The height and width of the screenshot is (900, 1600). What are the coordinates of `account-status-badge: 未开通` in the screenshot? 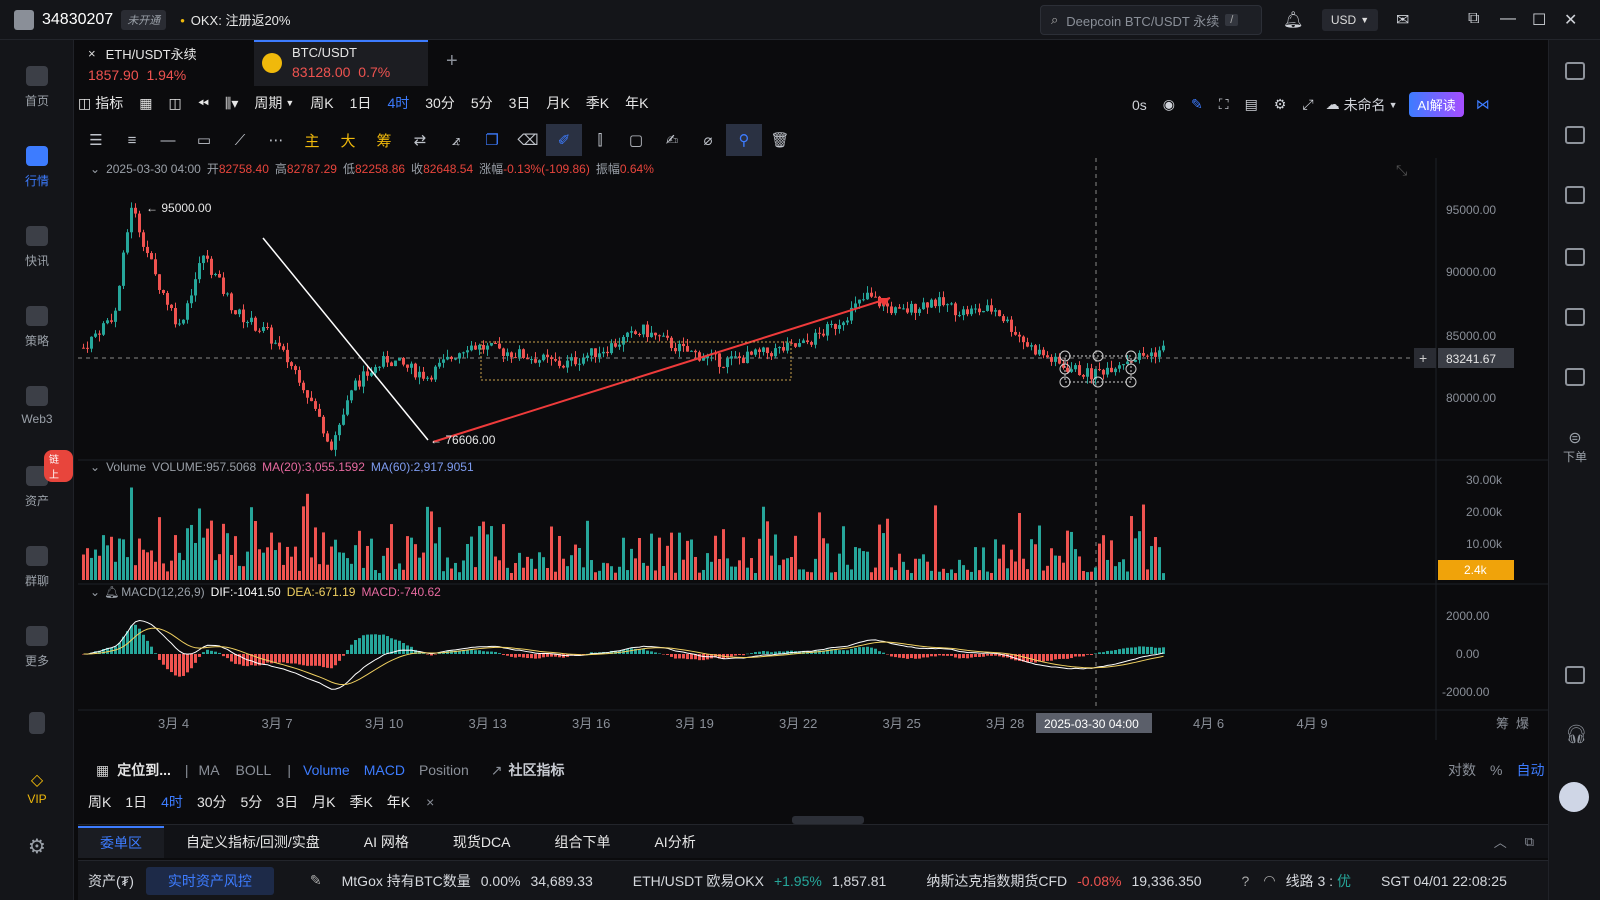 It's located at (144, 19).